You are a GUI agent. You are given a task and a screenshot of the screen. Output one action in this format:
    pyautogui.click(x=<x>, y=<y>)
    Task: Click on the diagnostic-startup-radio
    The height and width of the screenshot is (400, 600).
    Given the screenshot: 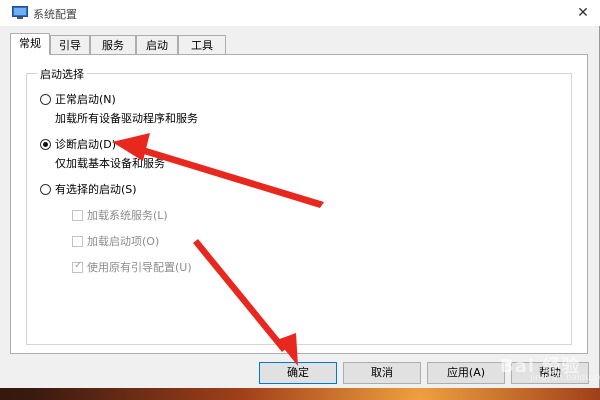 What is the action you would take?
    pyautogui.click(x=45, y=144)
    